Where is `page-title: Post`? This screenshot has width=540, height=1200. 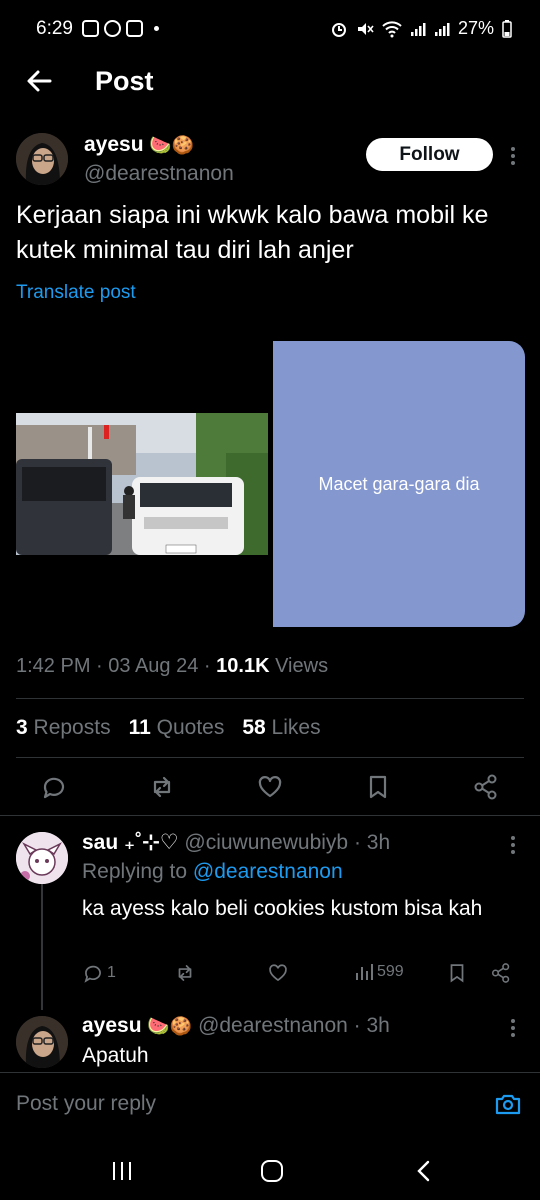 page-title: Post is located at coordinates (124, 81).